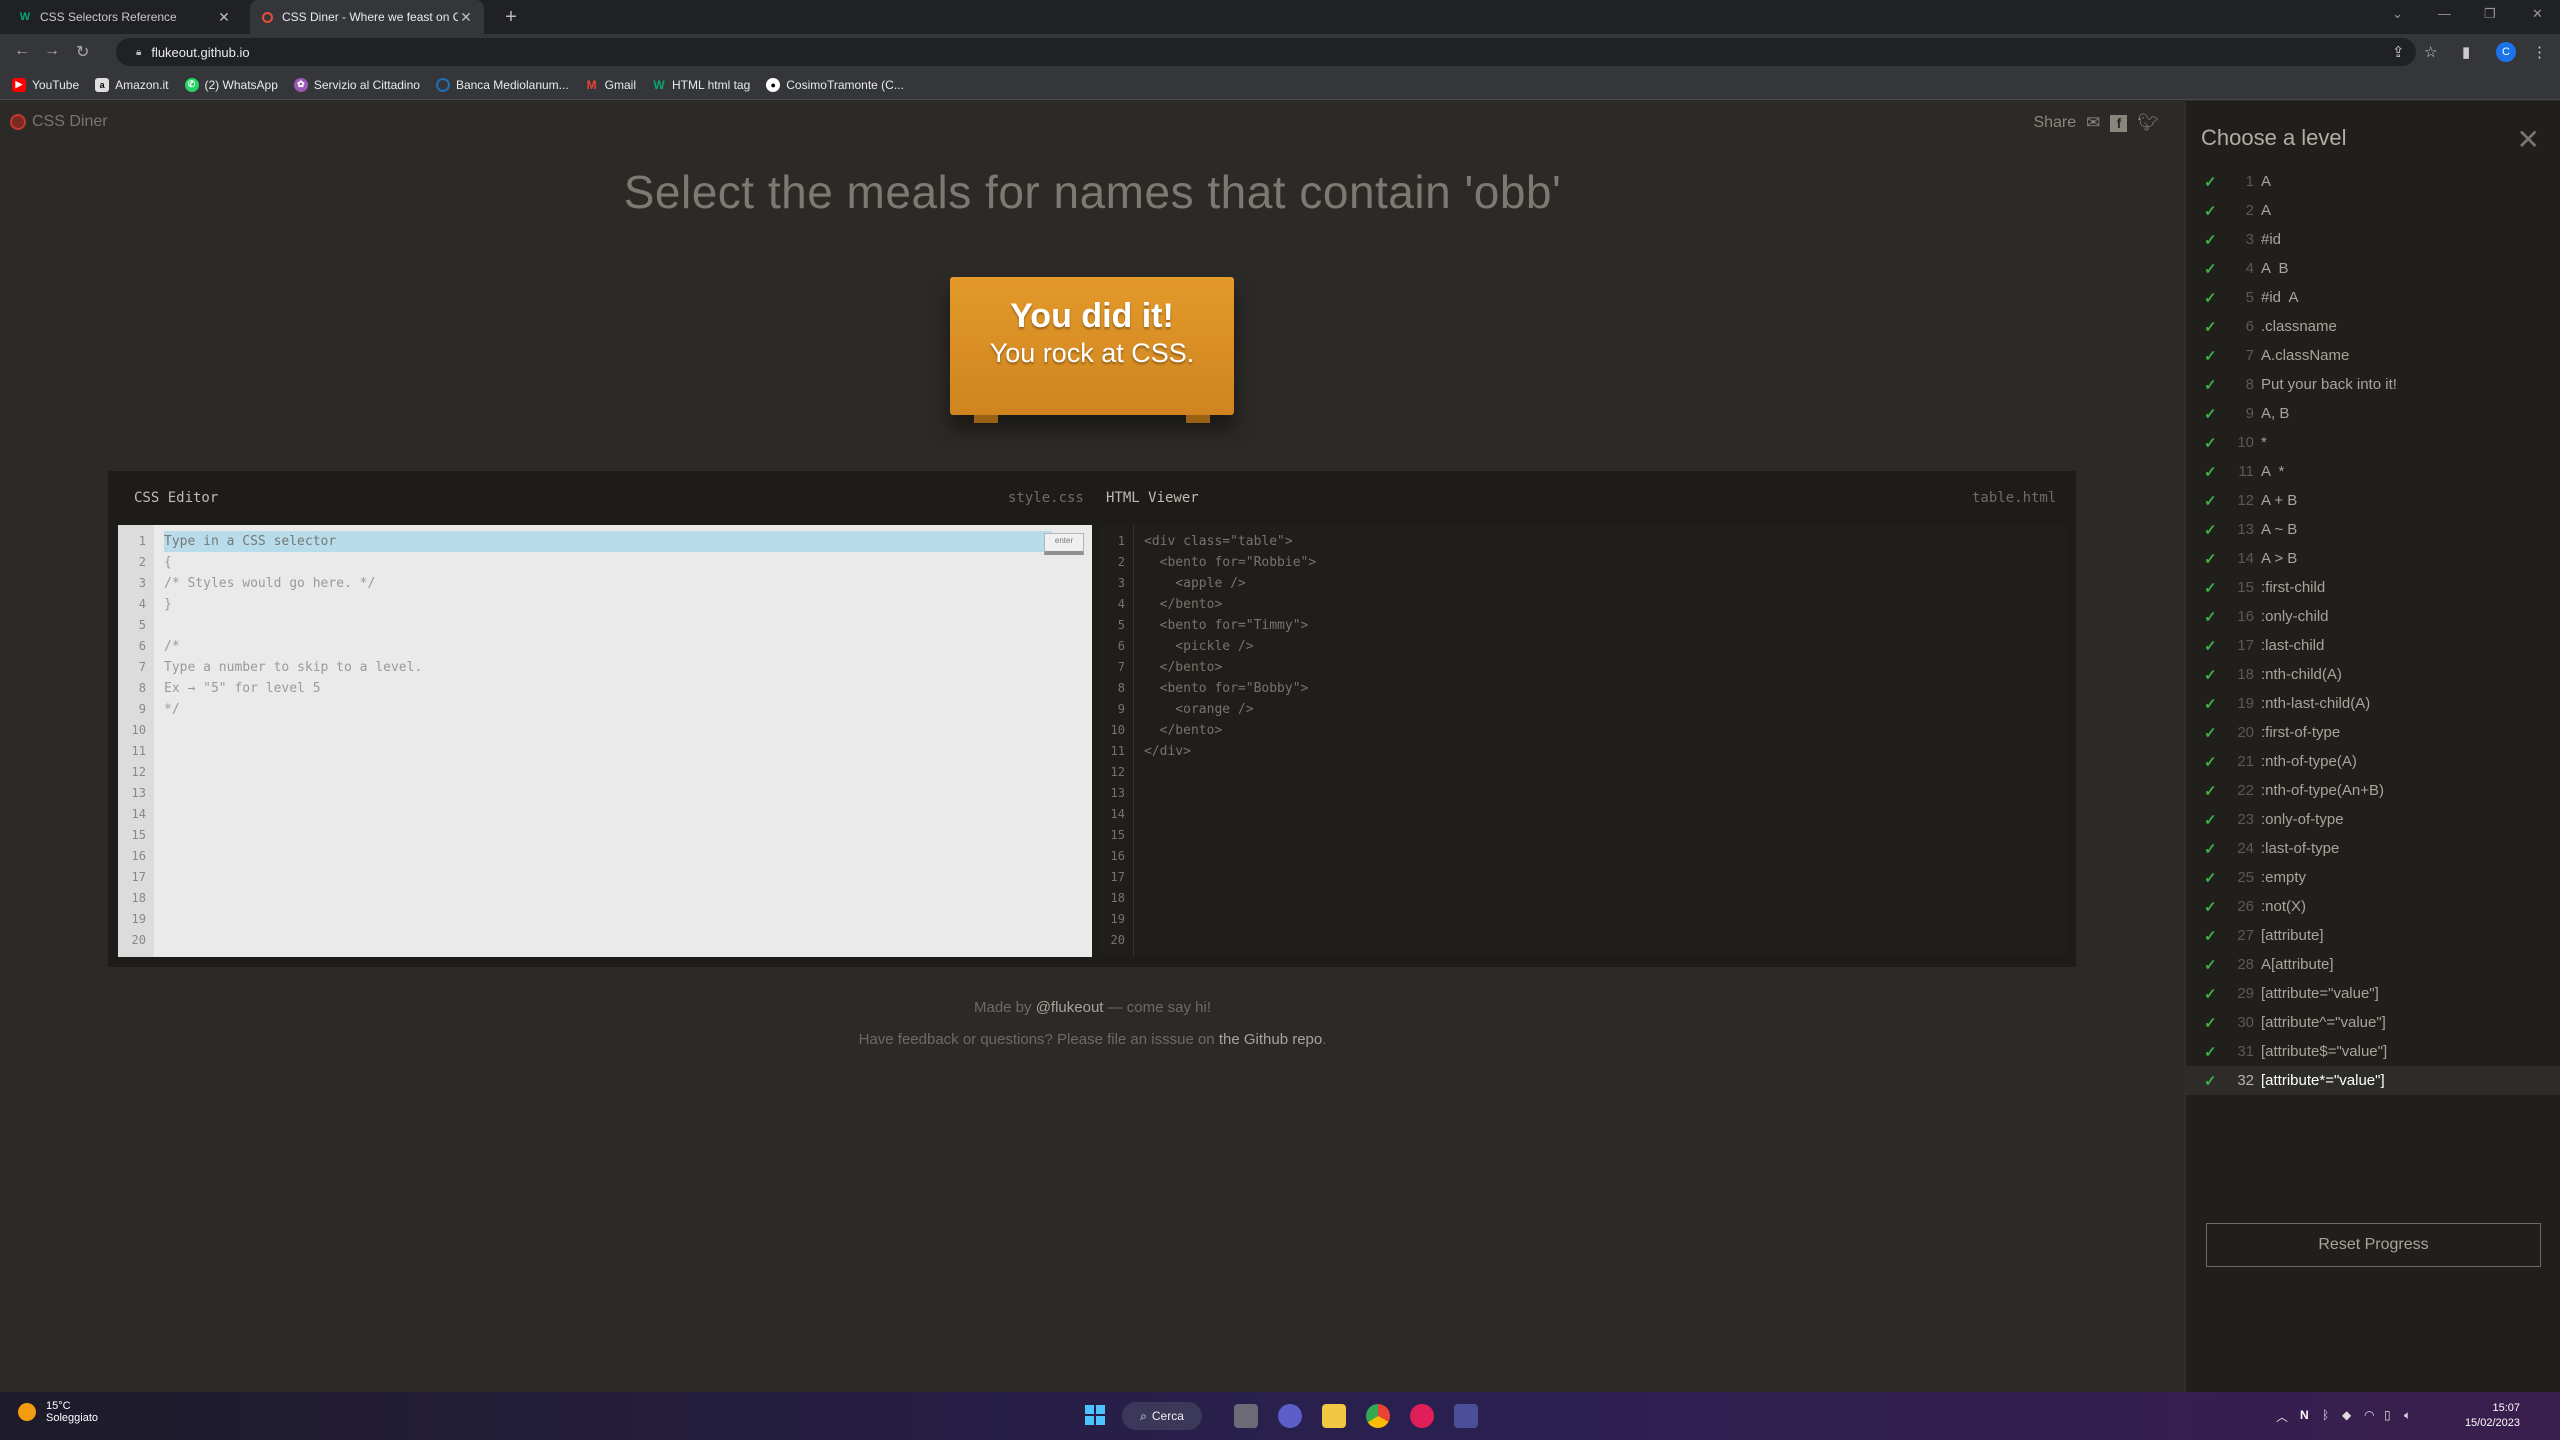 The width and height of the screenshot is (2560, 1440). Describe the element at coordinates (2282, 1416) in the screenshot. I see `chevron-up-icon: ︿` at that location.